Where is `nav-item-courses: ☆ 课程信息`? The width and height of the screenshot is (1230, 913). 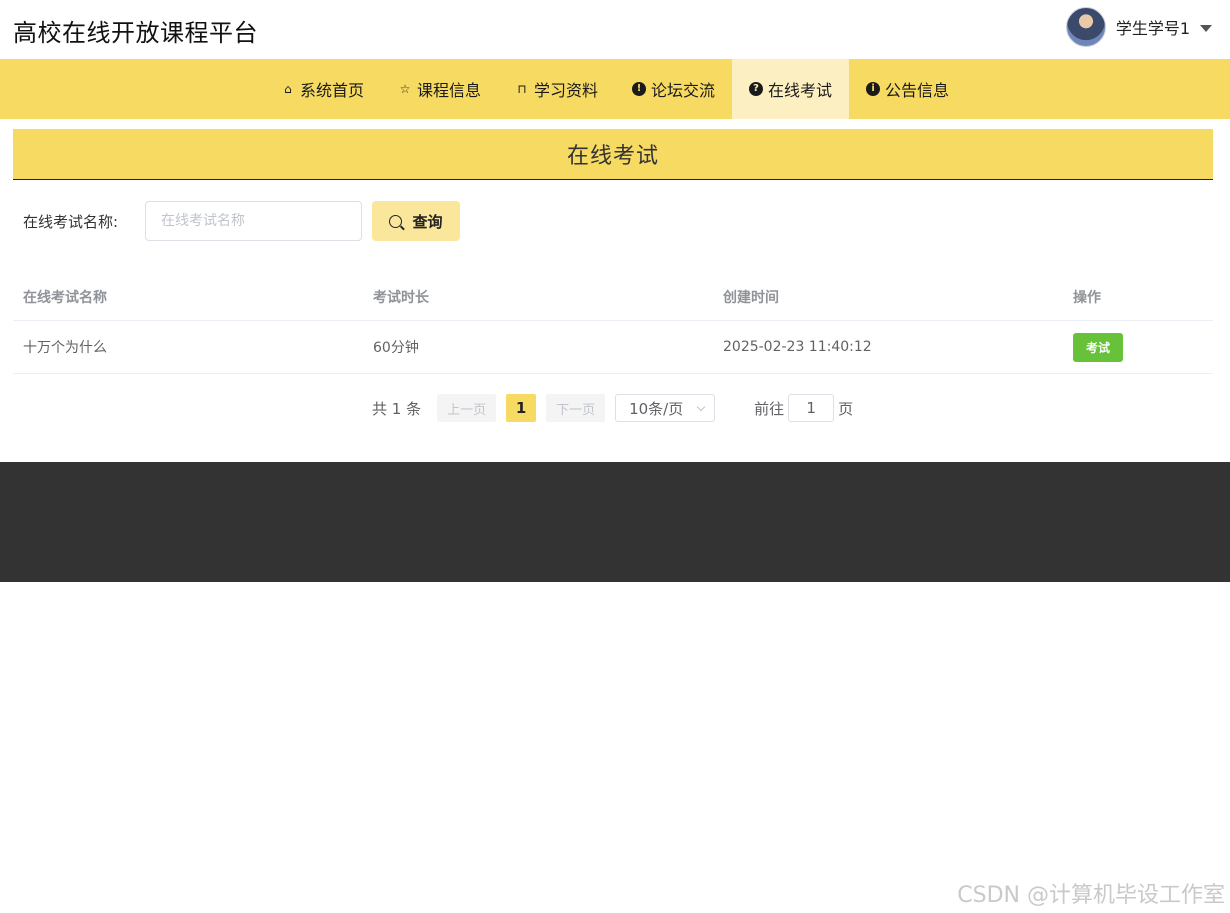
nav-item-courses: ☆ 课程信息 is located at coordinates (439, 89).